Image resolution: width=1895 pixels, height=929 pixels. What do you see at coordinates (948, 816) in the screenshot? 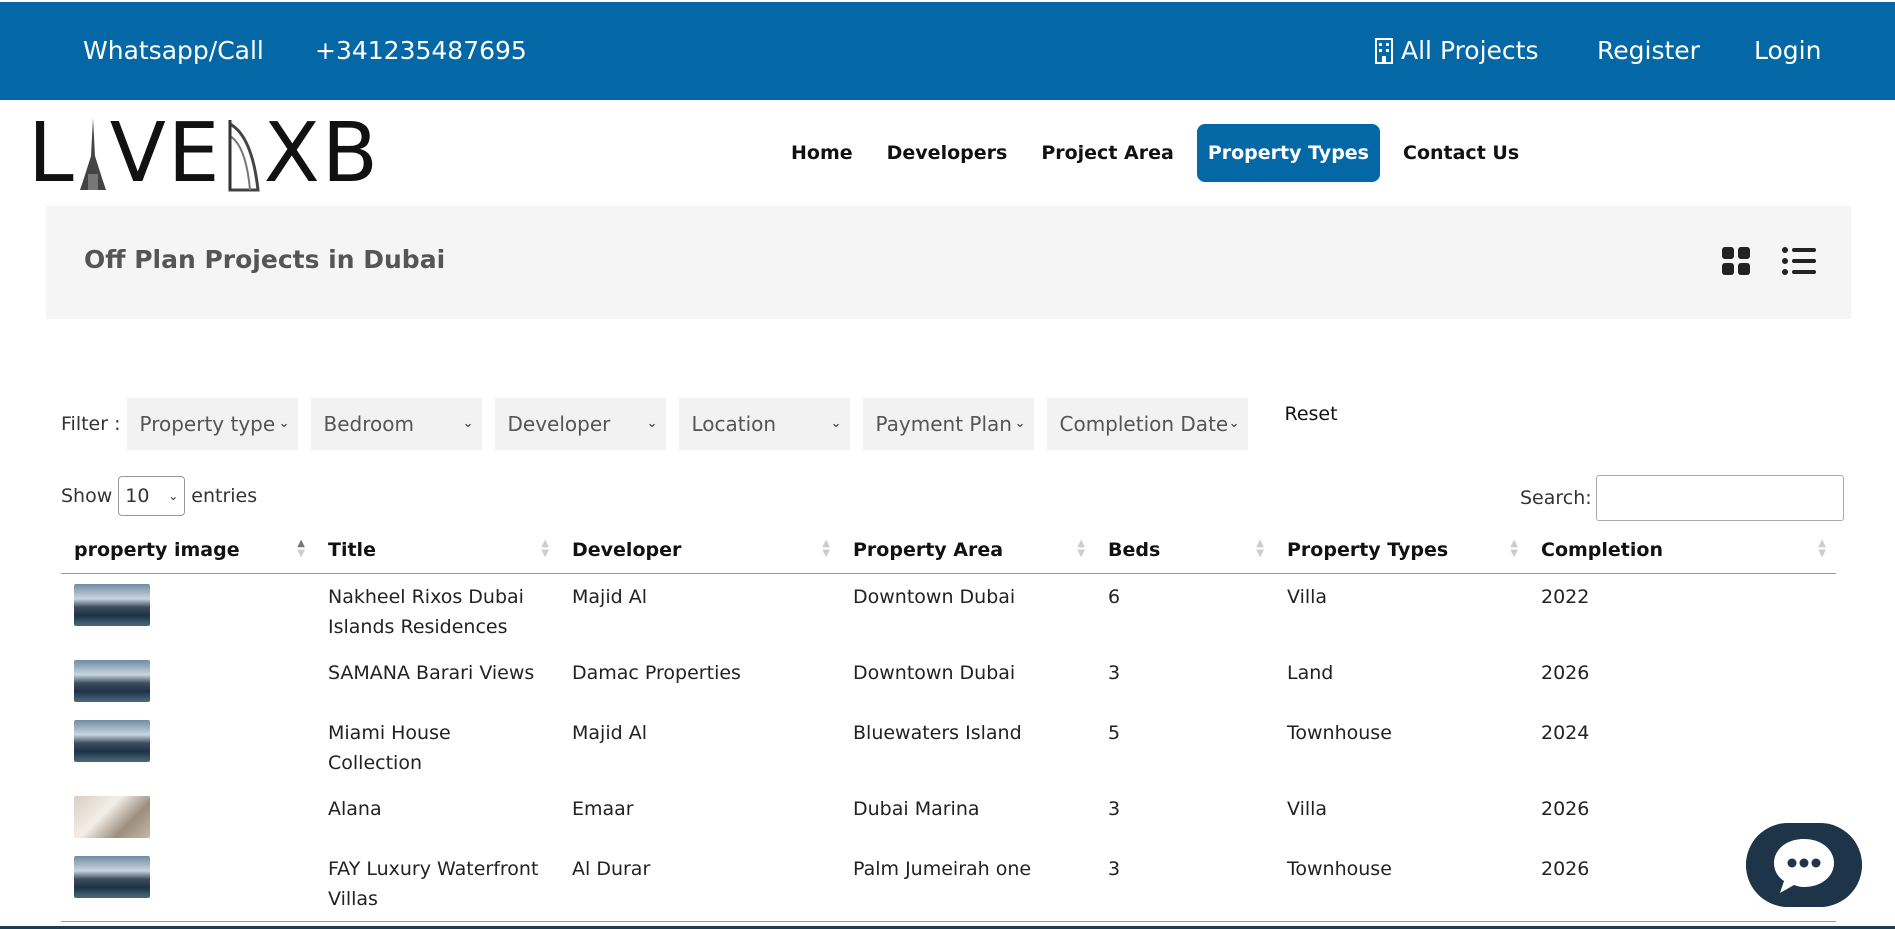
I see `table-row: Alana Emaar Dubai Marina 3 Villa 2026` at bounding box center [948, 816].